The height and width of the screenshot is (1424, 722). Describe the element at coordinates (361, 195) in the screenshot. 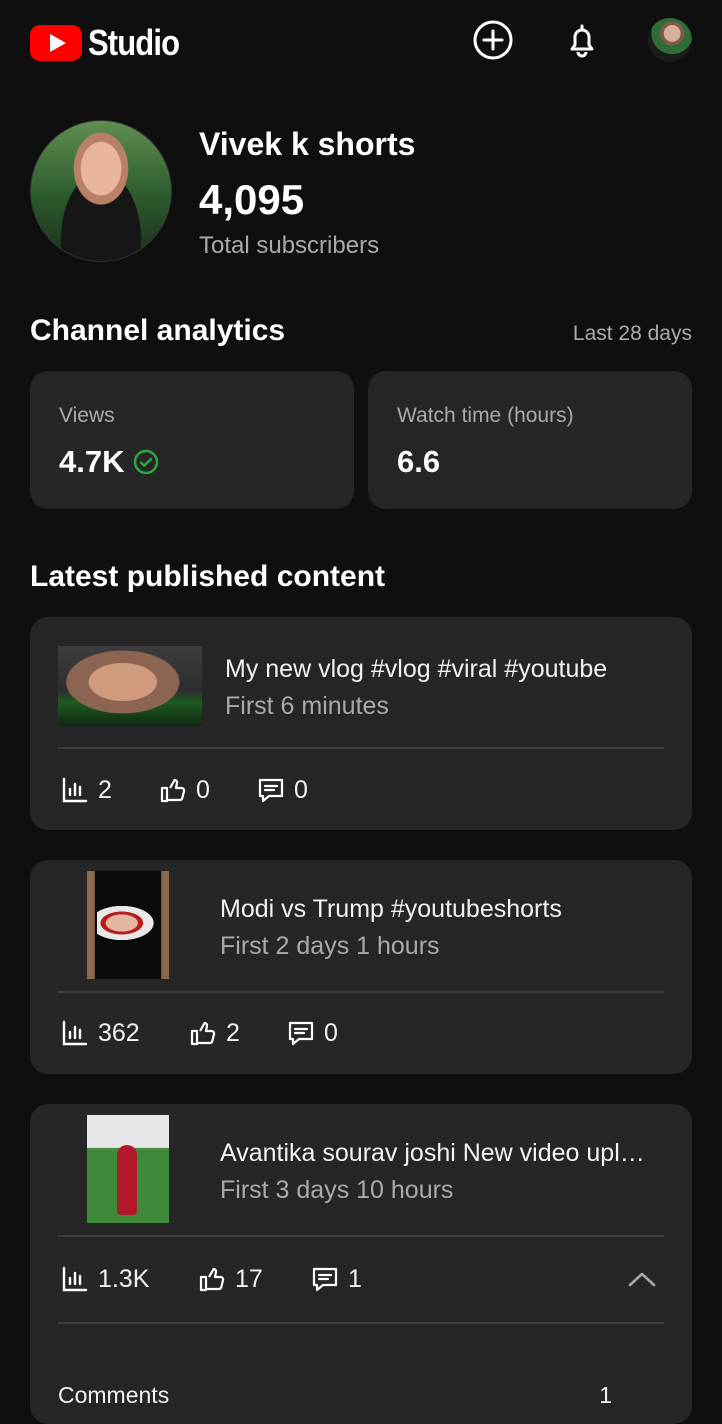

I see `channel-header: Vivek k shorts 4,095 Total subscribers` at that location.